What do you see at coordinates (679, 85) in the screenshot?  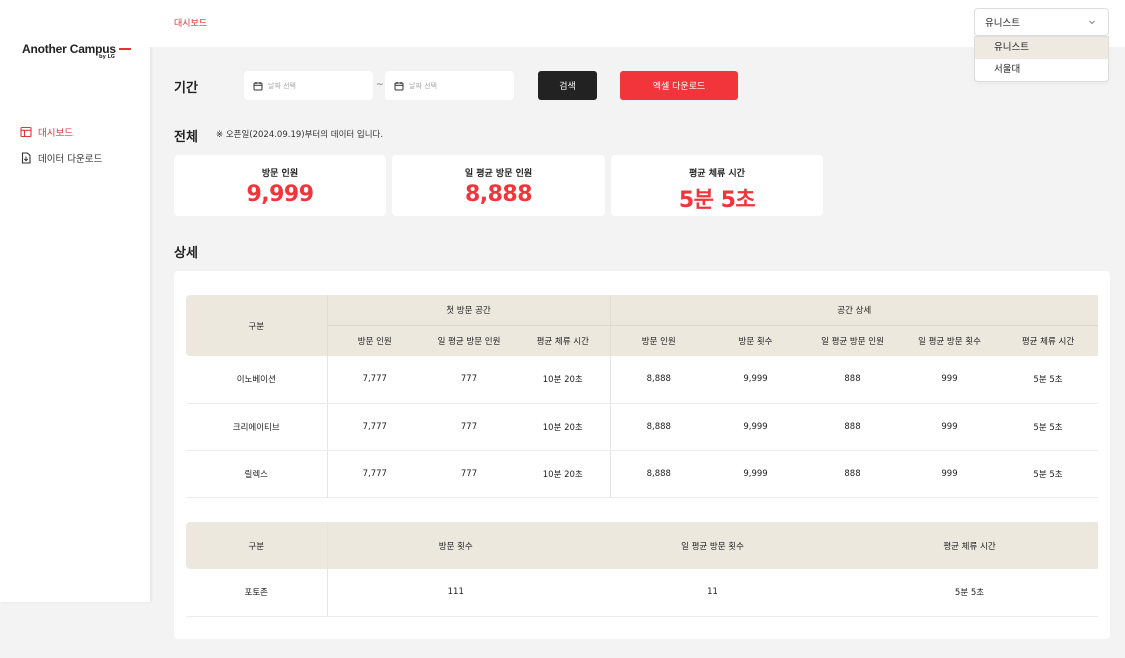 I see `excel-download-button: 엑셀 다운로드` at bounding box center [679, 85].